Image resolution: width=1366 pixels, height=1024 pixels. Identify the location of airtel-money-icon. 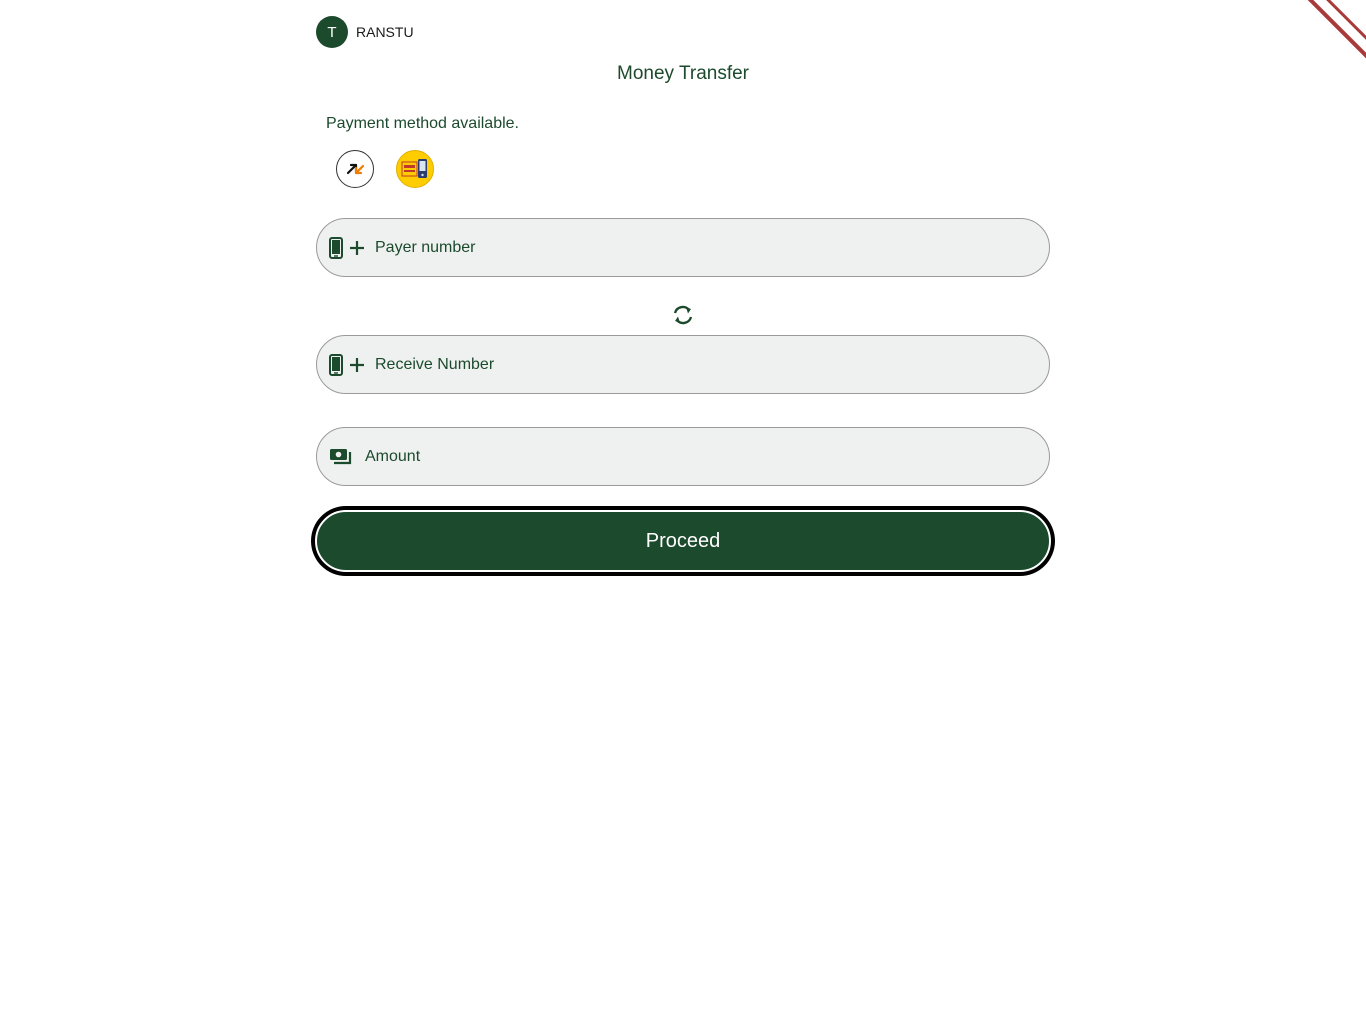
(355, 169).